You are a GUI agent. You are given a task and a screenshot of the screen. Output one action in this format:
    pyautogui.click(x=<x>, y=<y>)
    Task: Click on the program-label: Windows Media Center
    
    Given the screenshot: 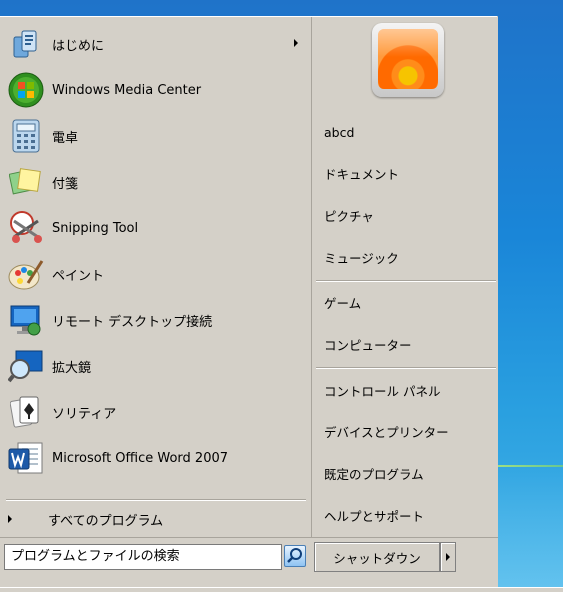 What is the action you would take?
    pyautogui.click(x=127, y=90)
    